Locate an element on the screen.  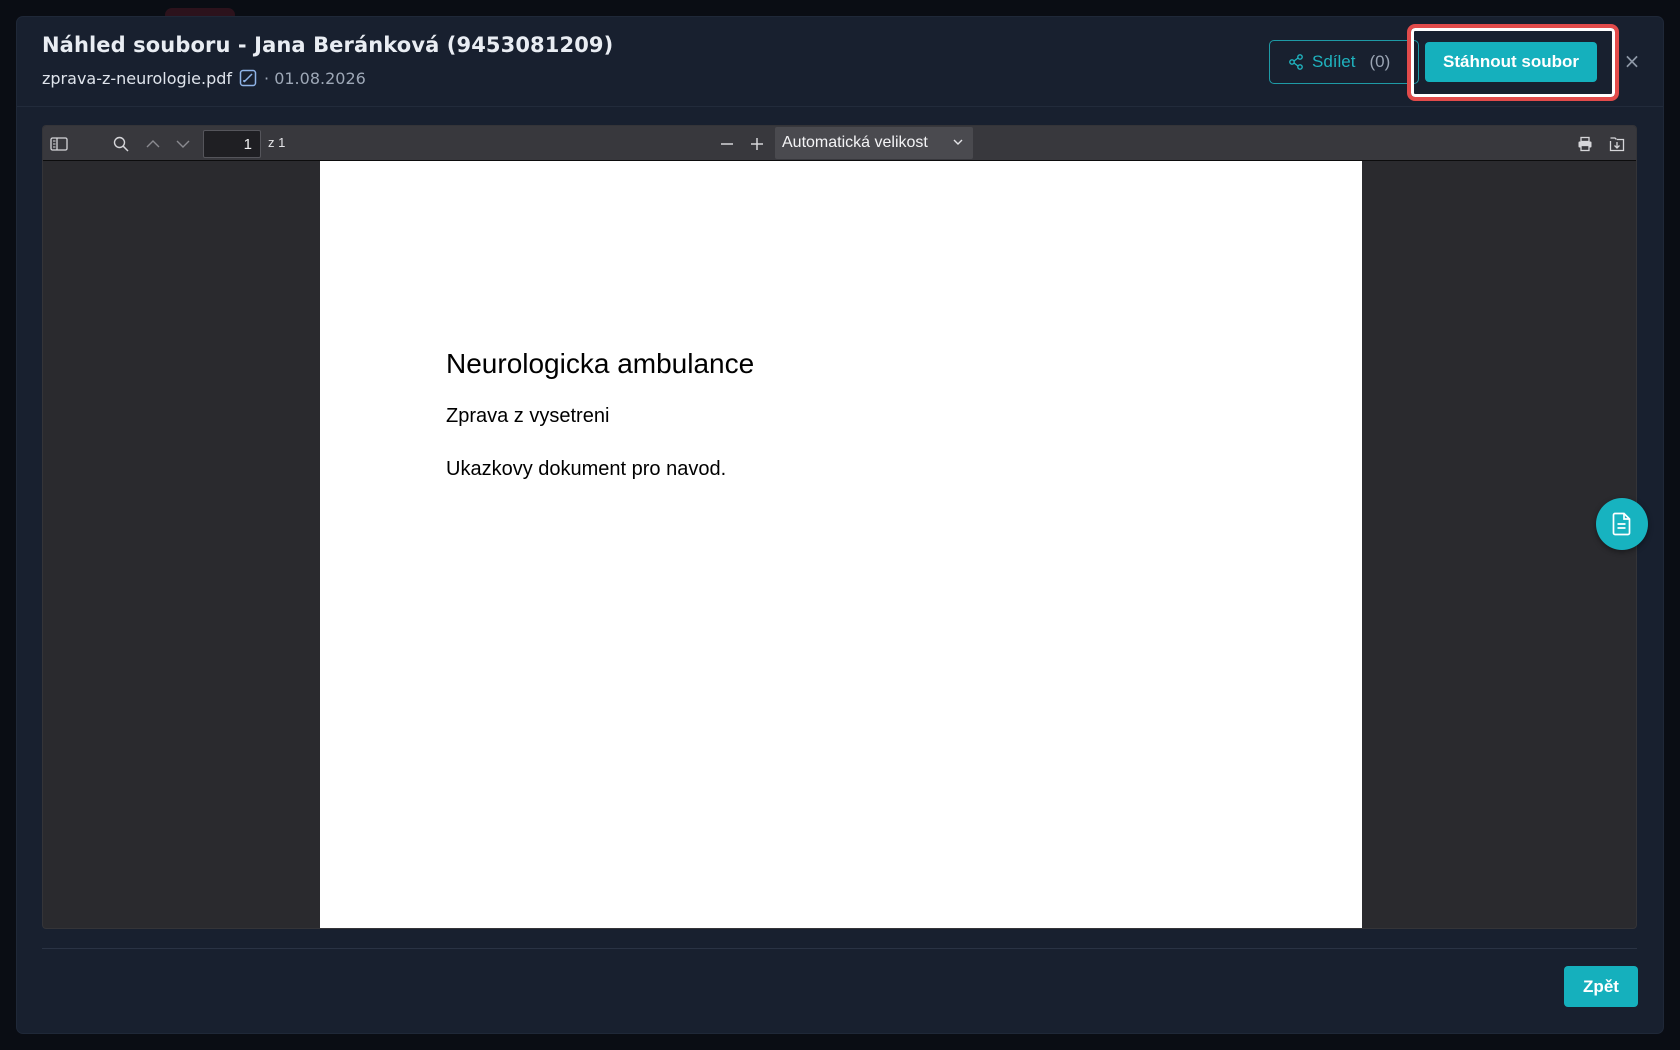
document-body: Ukazkovy dokument pro navod. is located at coordinates (586, 469).